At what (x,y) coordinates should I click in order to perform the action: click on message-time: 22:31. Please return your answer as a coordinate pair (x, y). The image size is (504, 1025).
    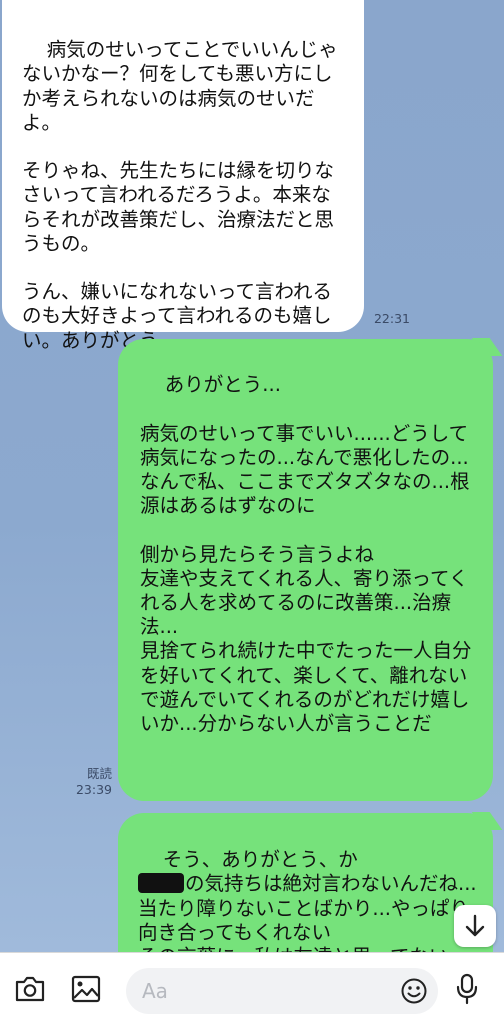
    Looking at the image, I should click on (391, 318).